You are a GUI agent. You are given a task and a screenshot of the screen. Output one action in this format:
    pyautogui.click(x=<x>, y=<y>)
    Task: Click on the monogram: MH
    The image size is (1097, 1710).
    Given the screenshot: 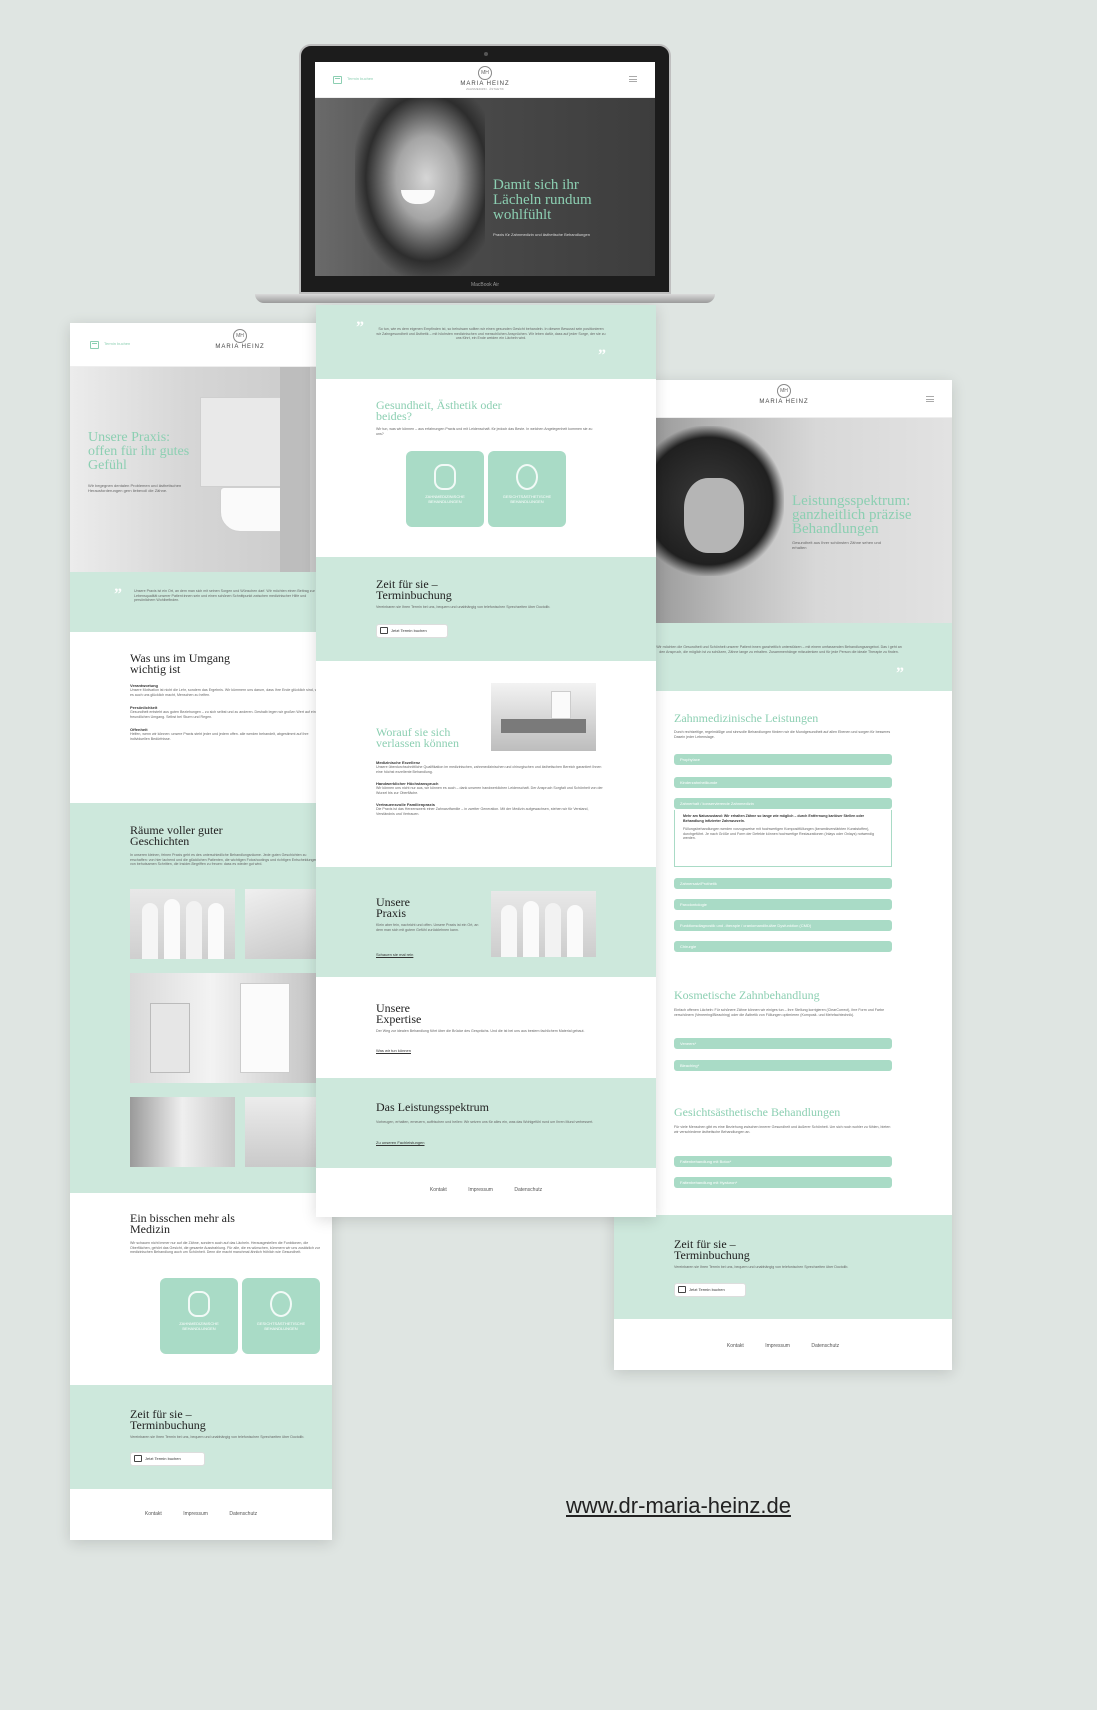 What is the action you would take?
    pyautogui.click(x=485, y=73)
    